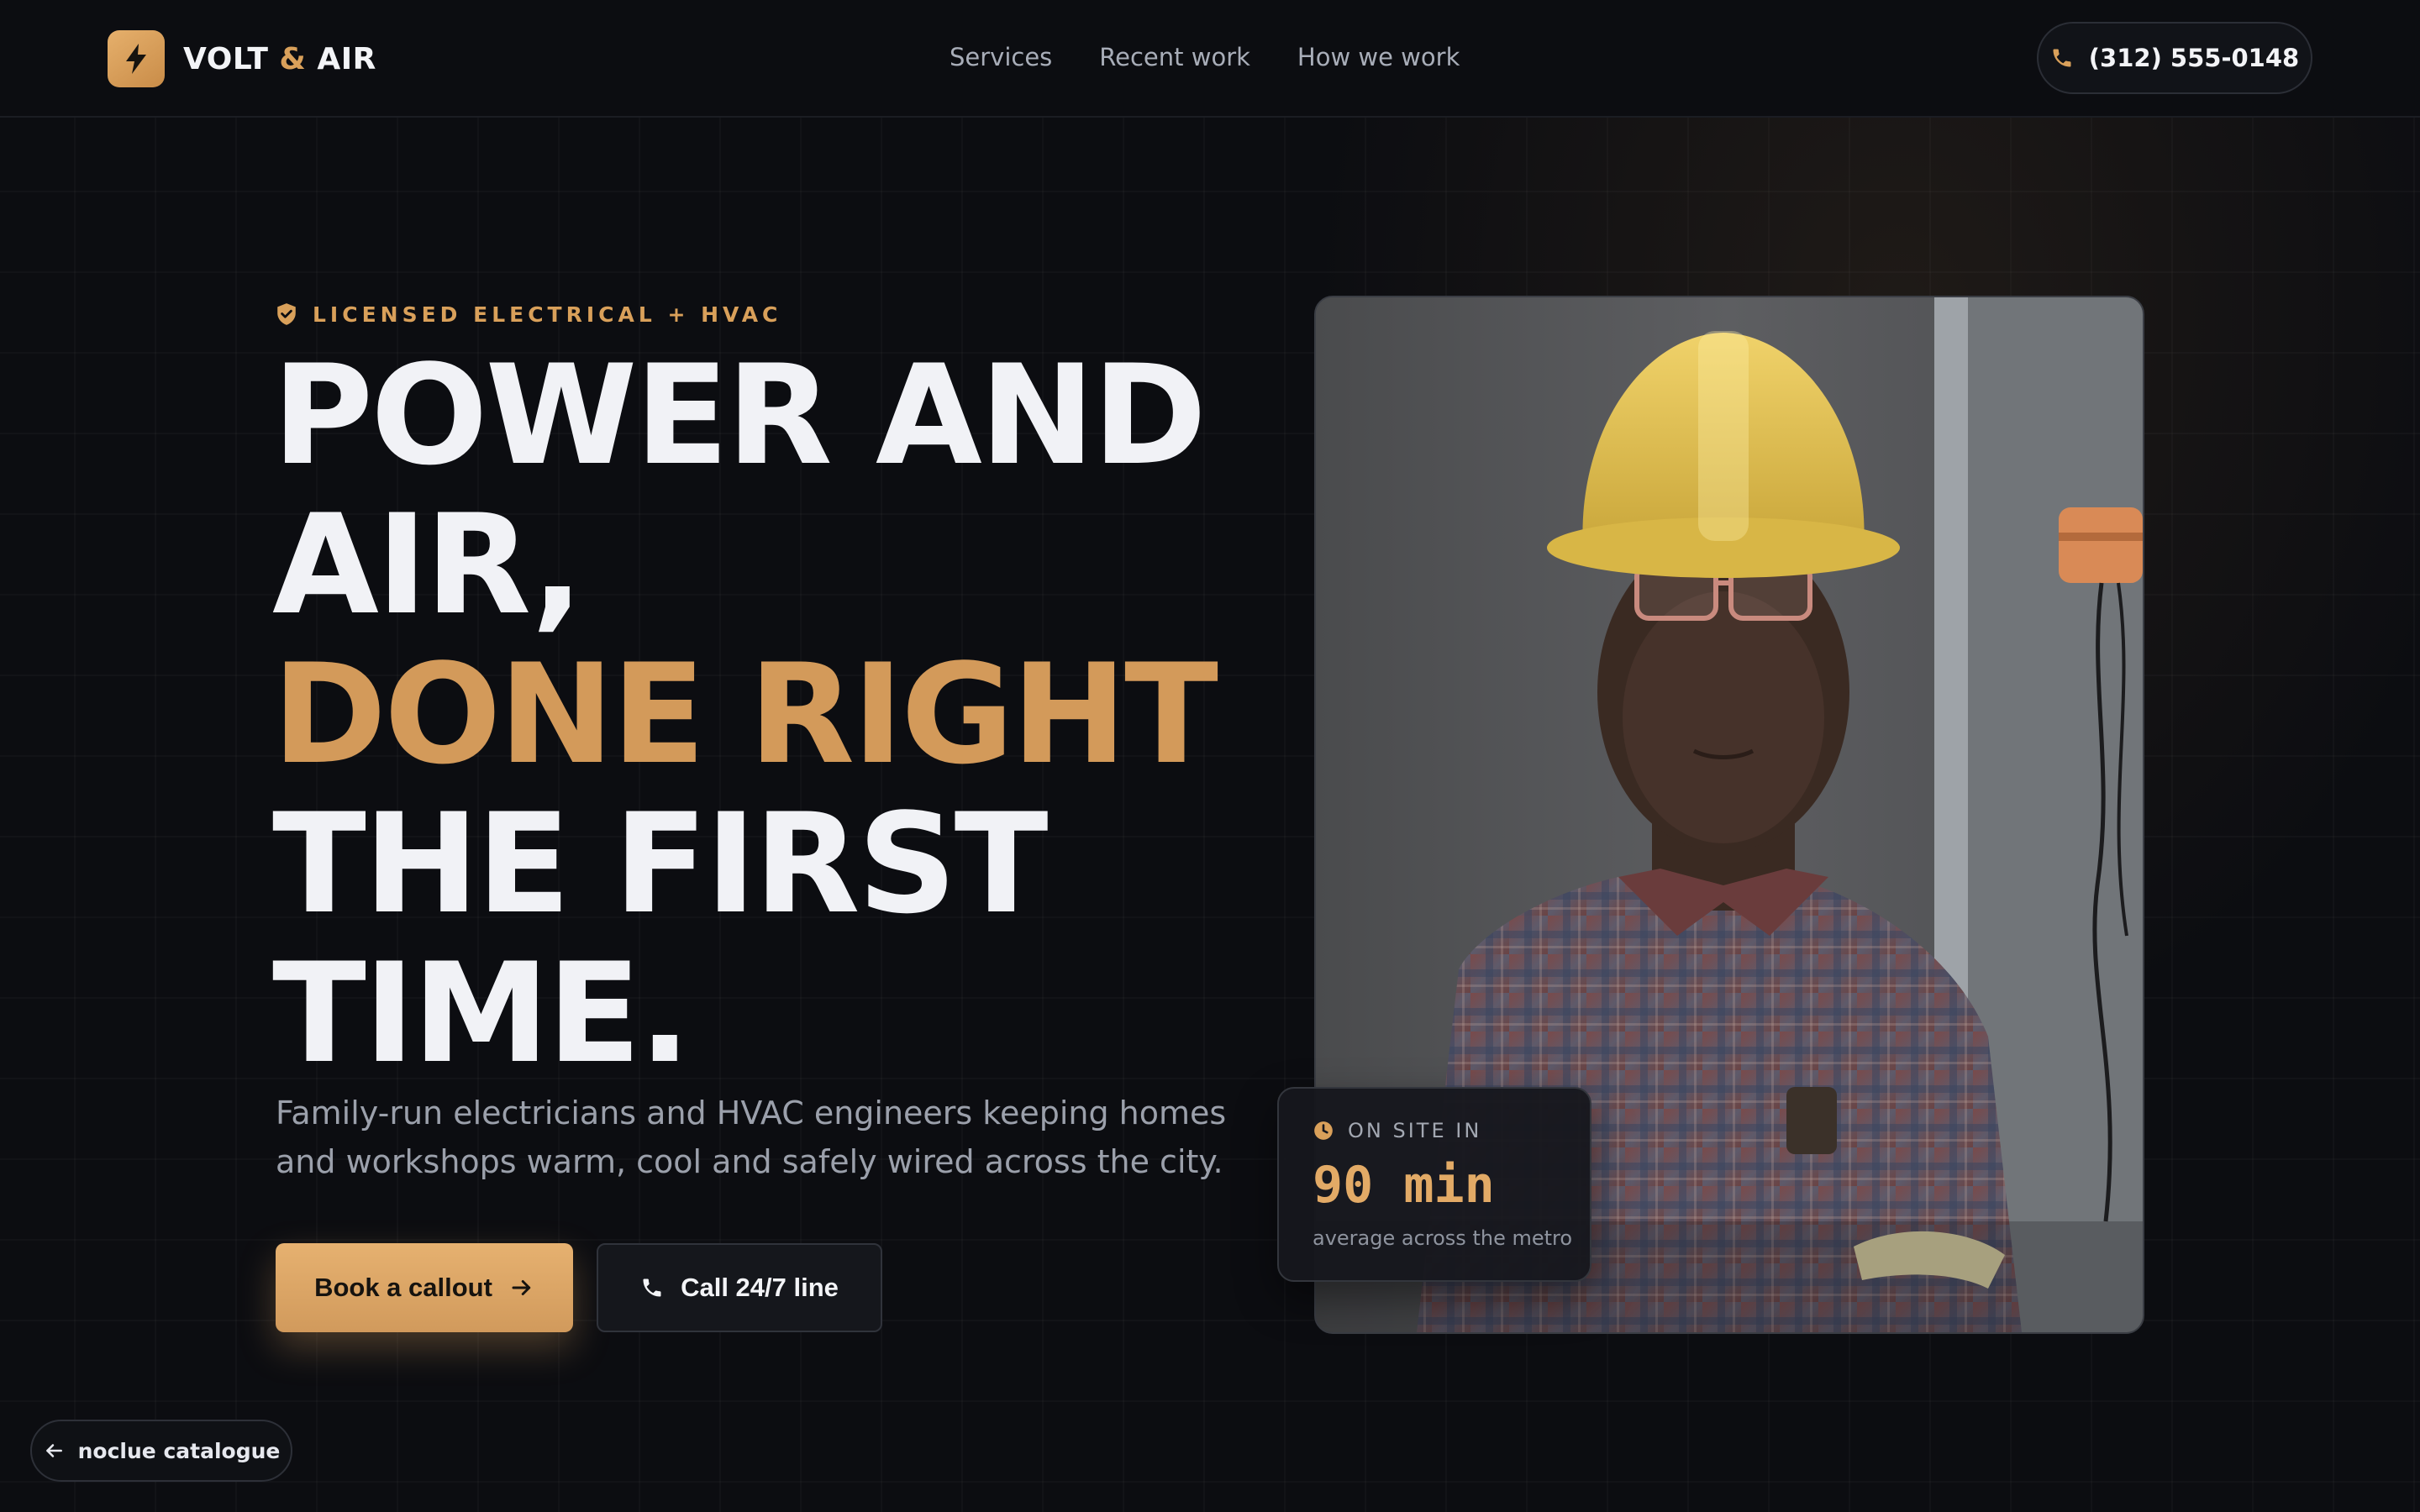  What do you see at coordinates (403, 1287) in the screenshot?
I see `book-callout-label: Book a callout` at bounding box center [403, 1287].